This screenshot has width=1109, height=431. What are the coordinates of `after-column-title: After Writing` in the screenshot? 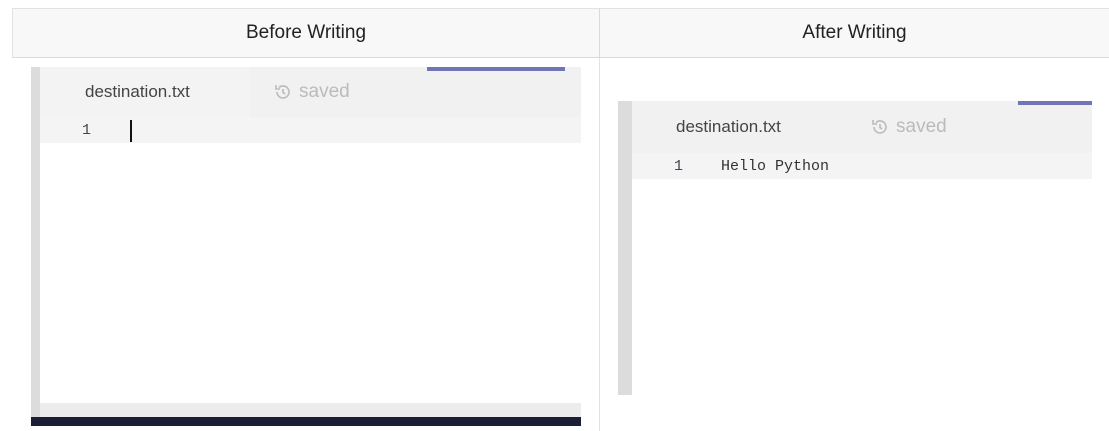 It's located at (854, 32).